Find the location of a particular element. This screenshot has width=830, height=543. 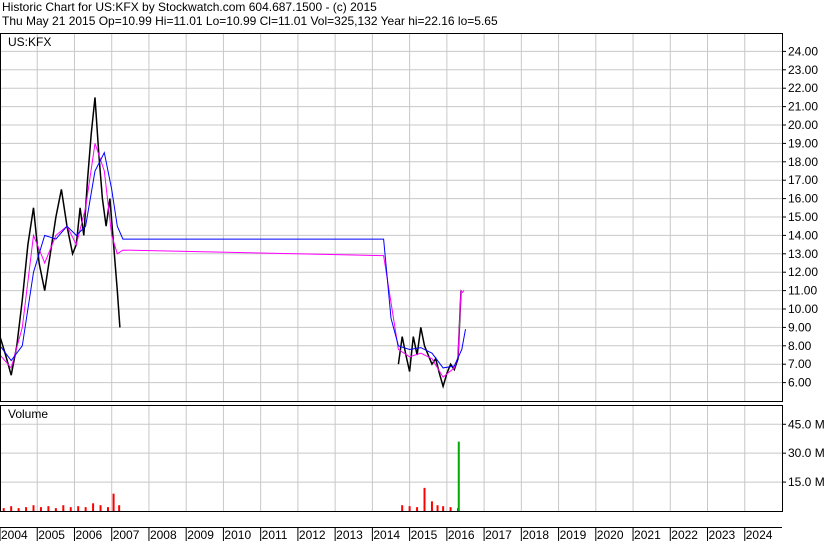

price-y-tick-label: 16.00 is located at coordinates (803, 199).